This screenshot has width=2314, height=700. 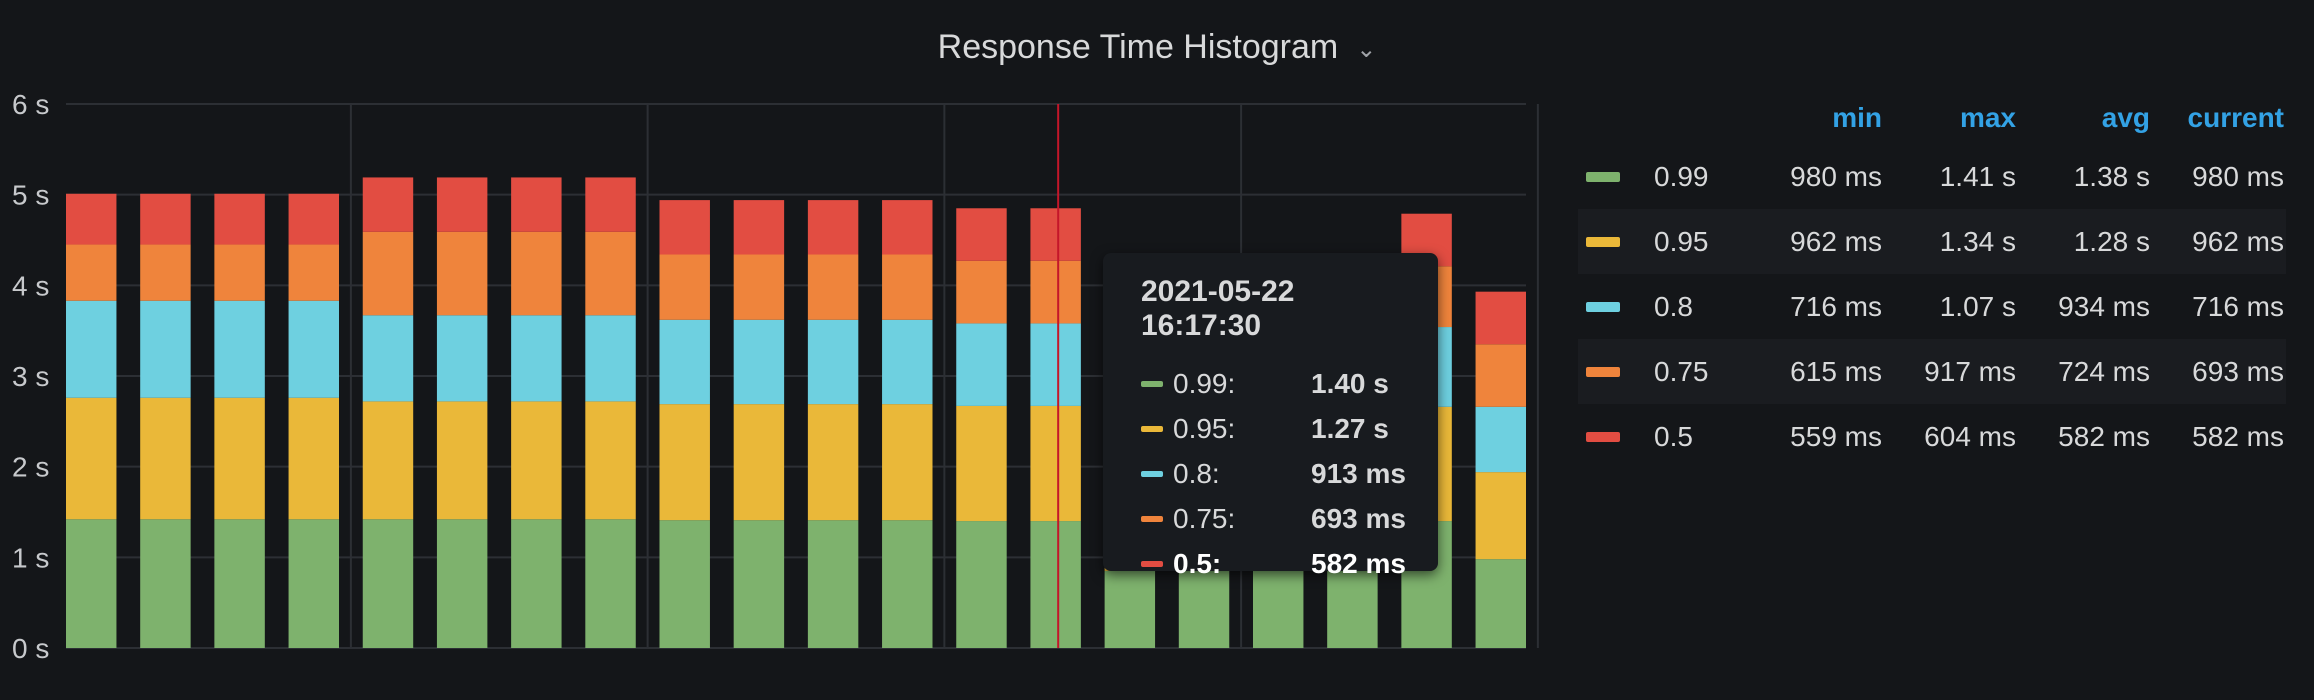 What do you see at coordinates (30, 195) in the screenshot?
I see `y-tick-label: 5 s` at bounding box center [30, 195].